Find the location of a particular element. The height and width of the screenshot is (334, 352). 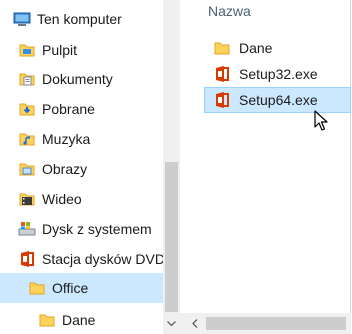

file-name: Setup32.exe is located at coordinates (278, 74).